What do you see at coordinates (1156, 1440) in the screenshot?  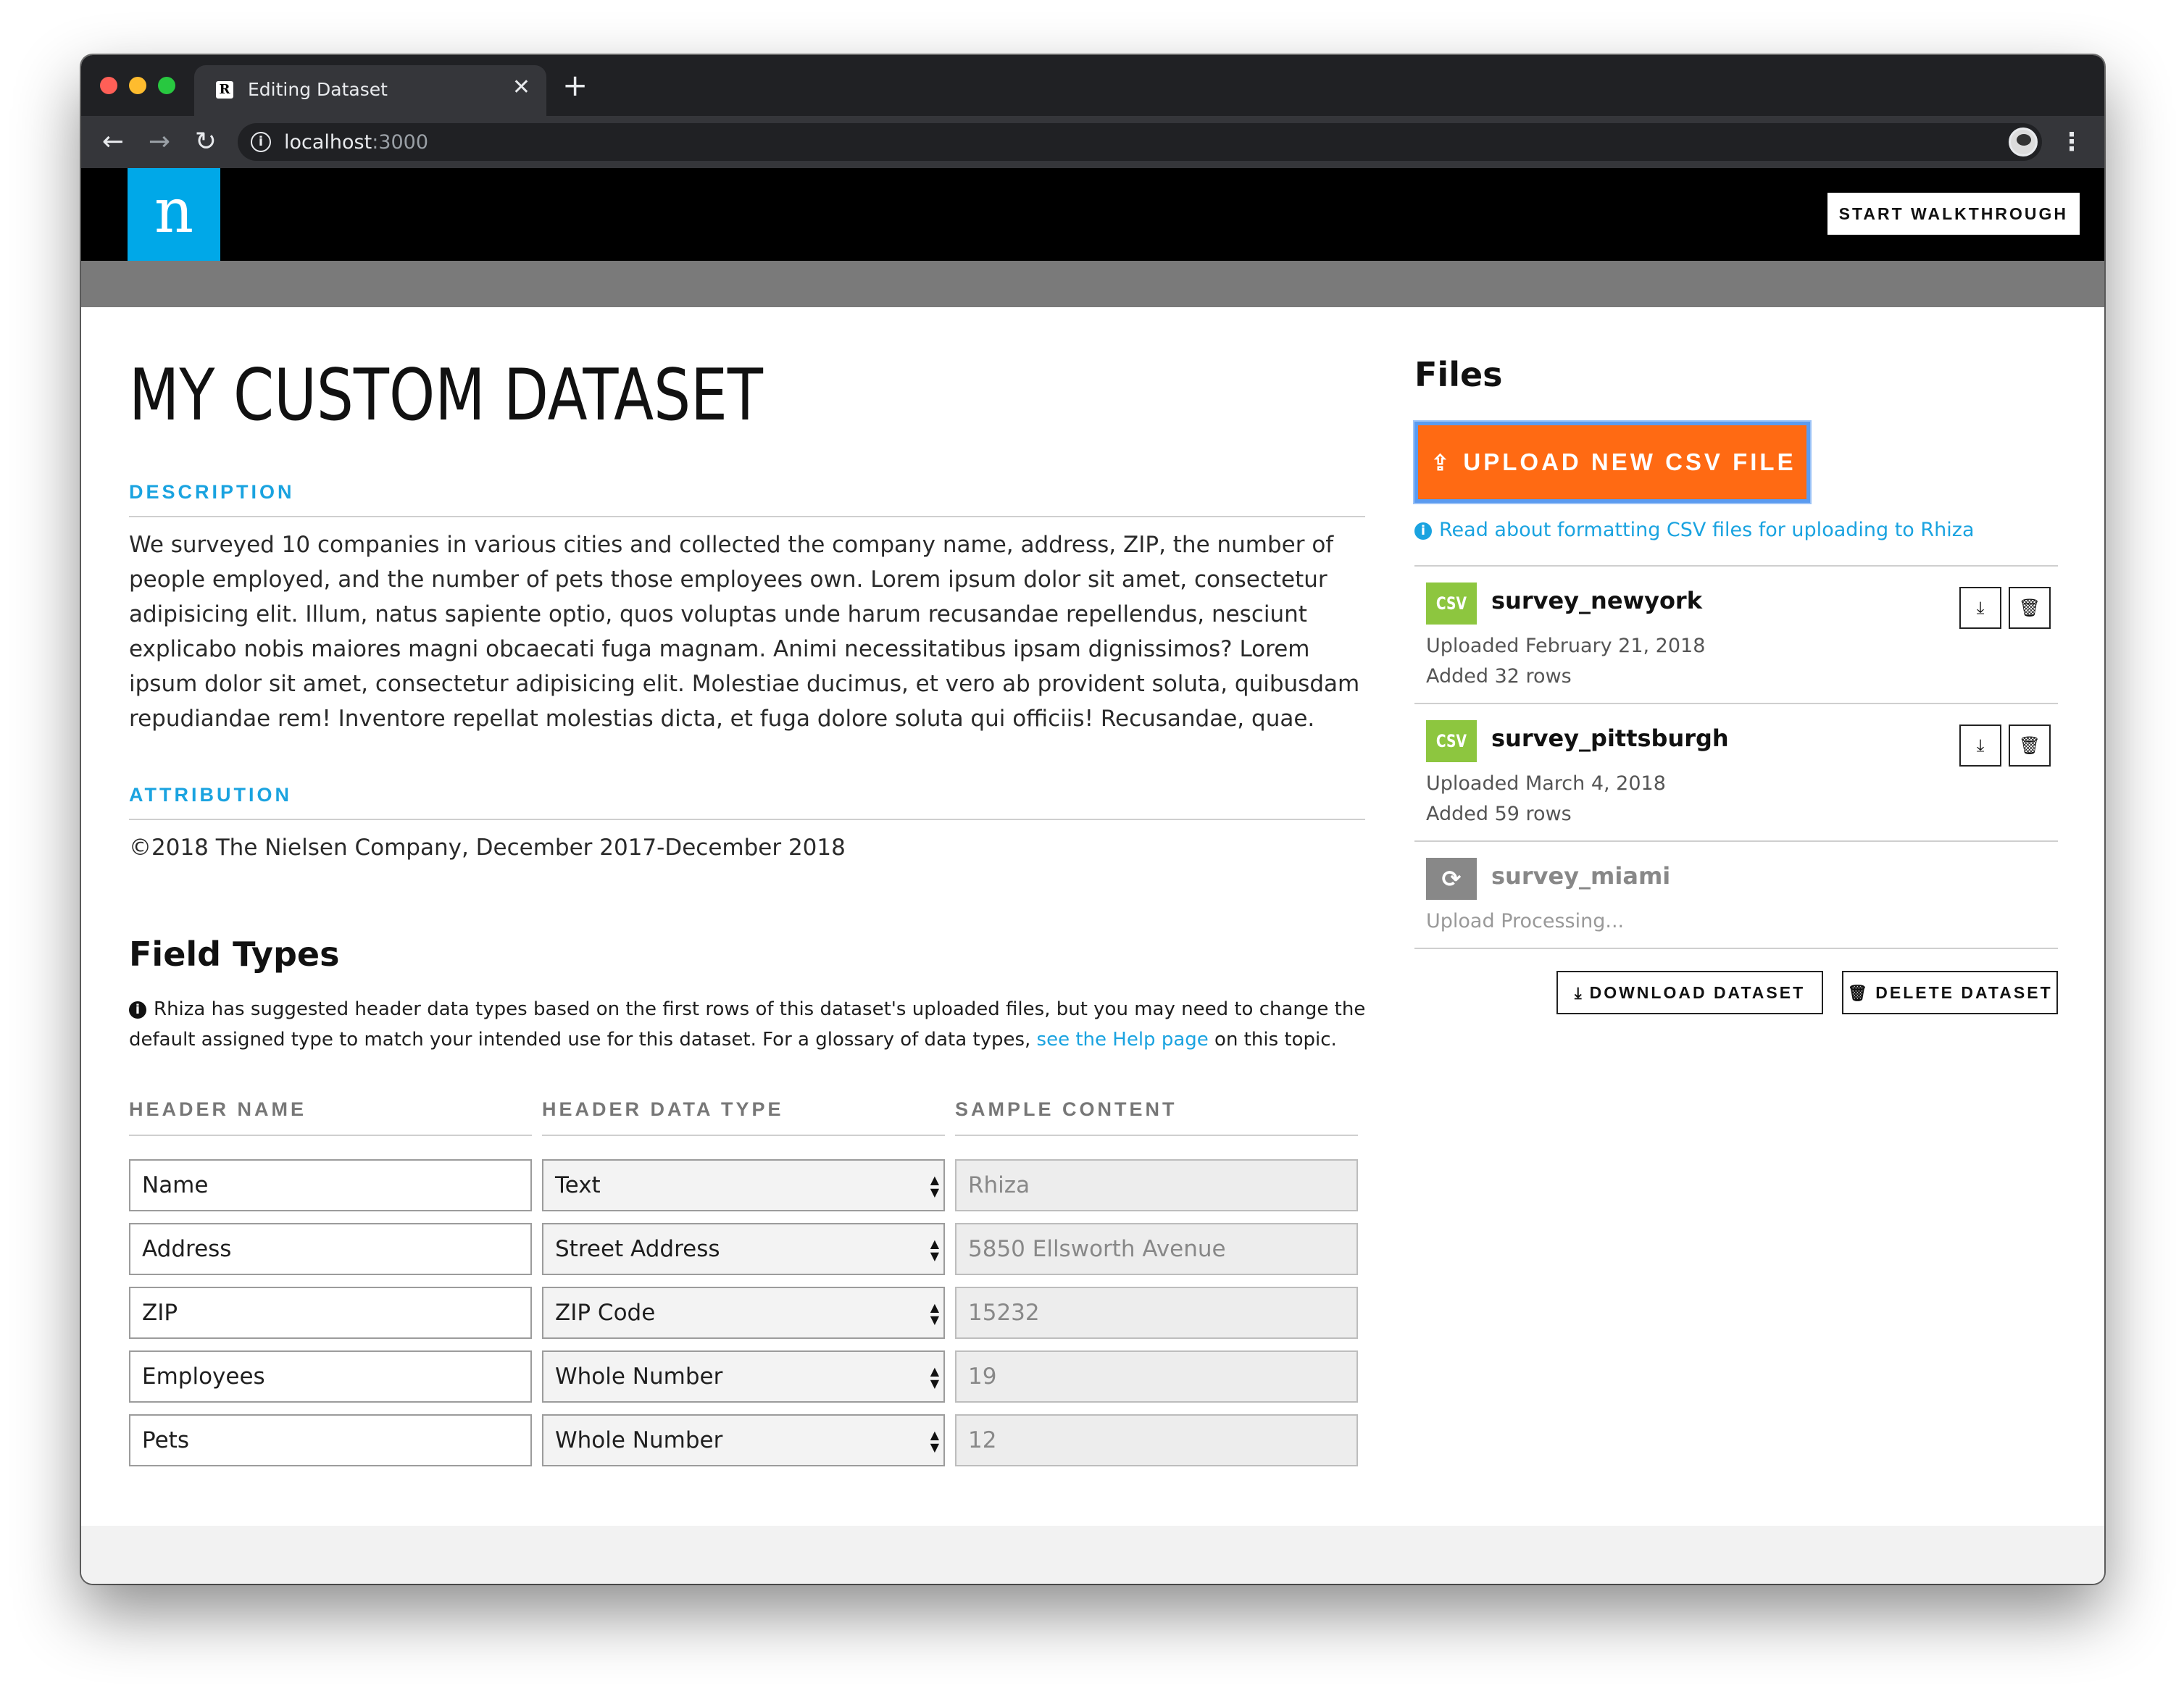 I see `sample-content-field: 12` at bounding box center [1156, 1440].